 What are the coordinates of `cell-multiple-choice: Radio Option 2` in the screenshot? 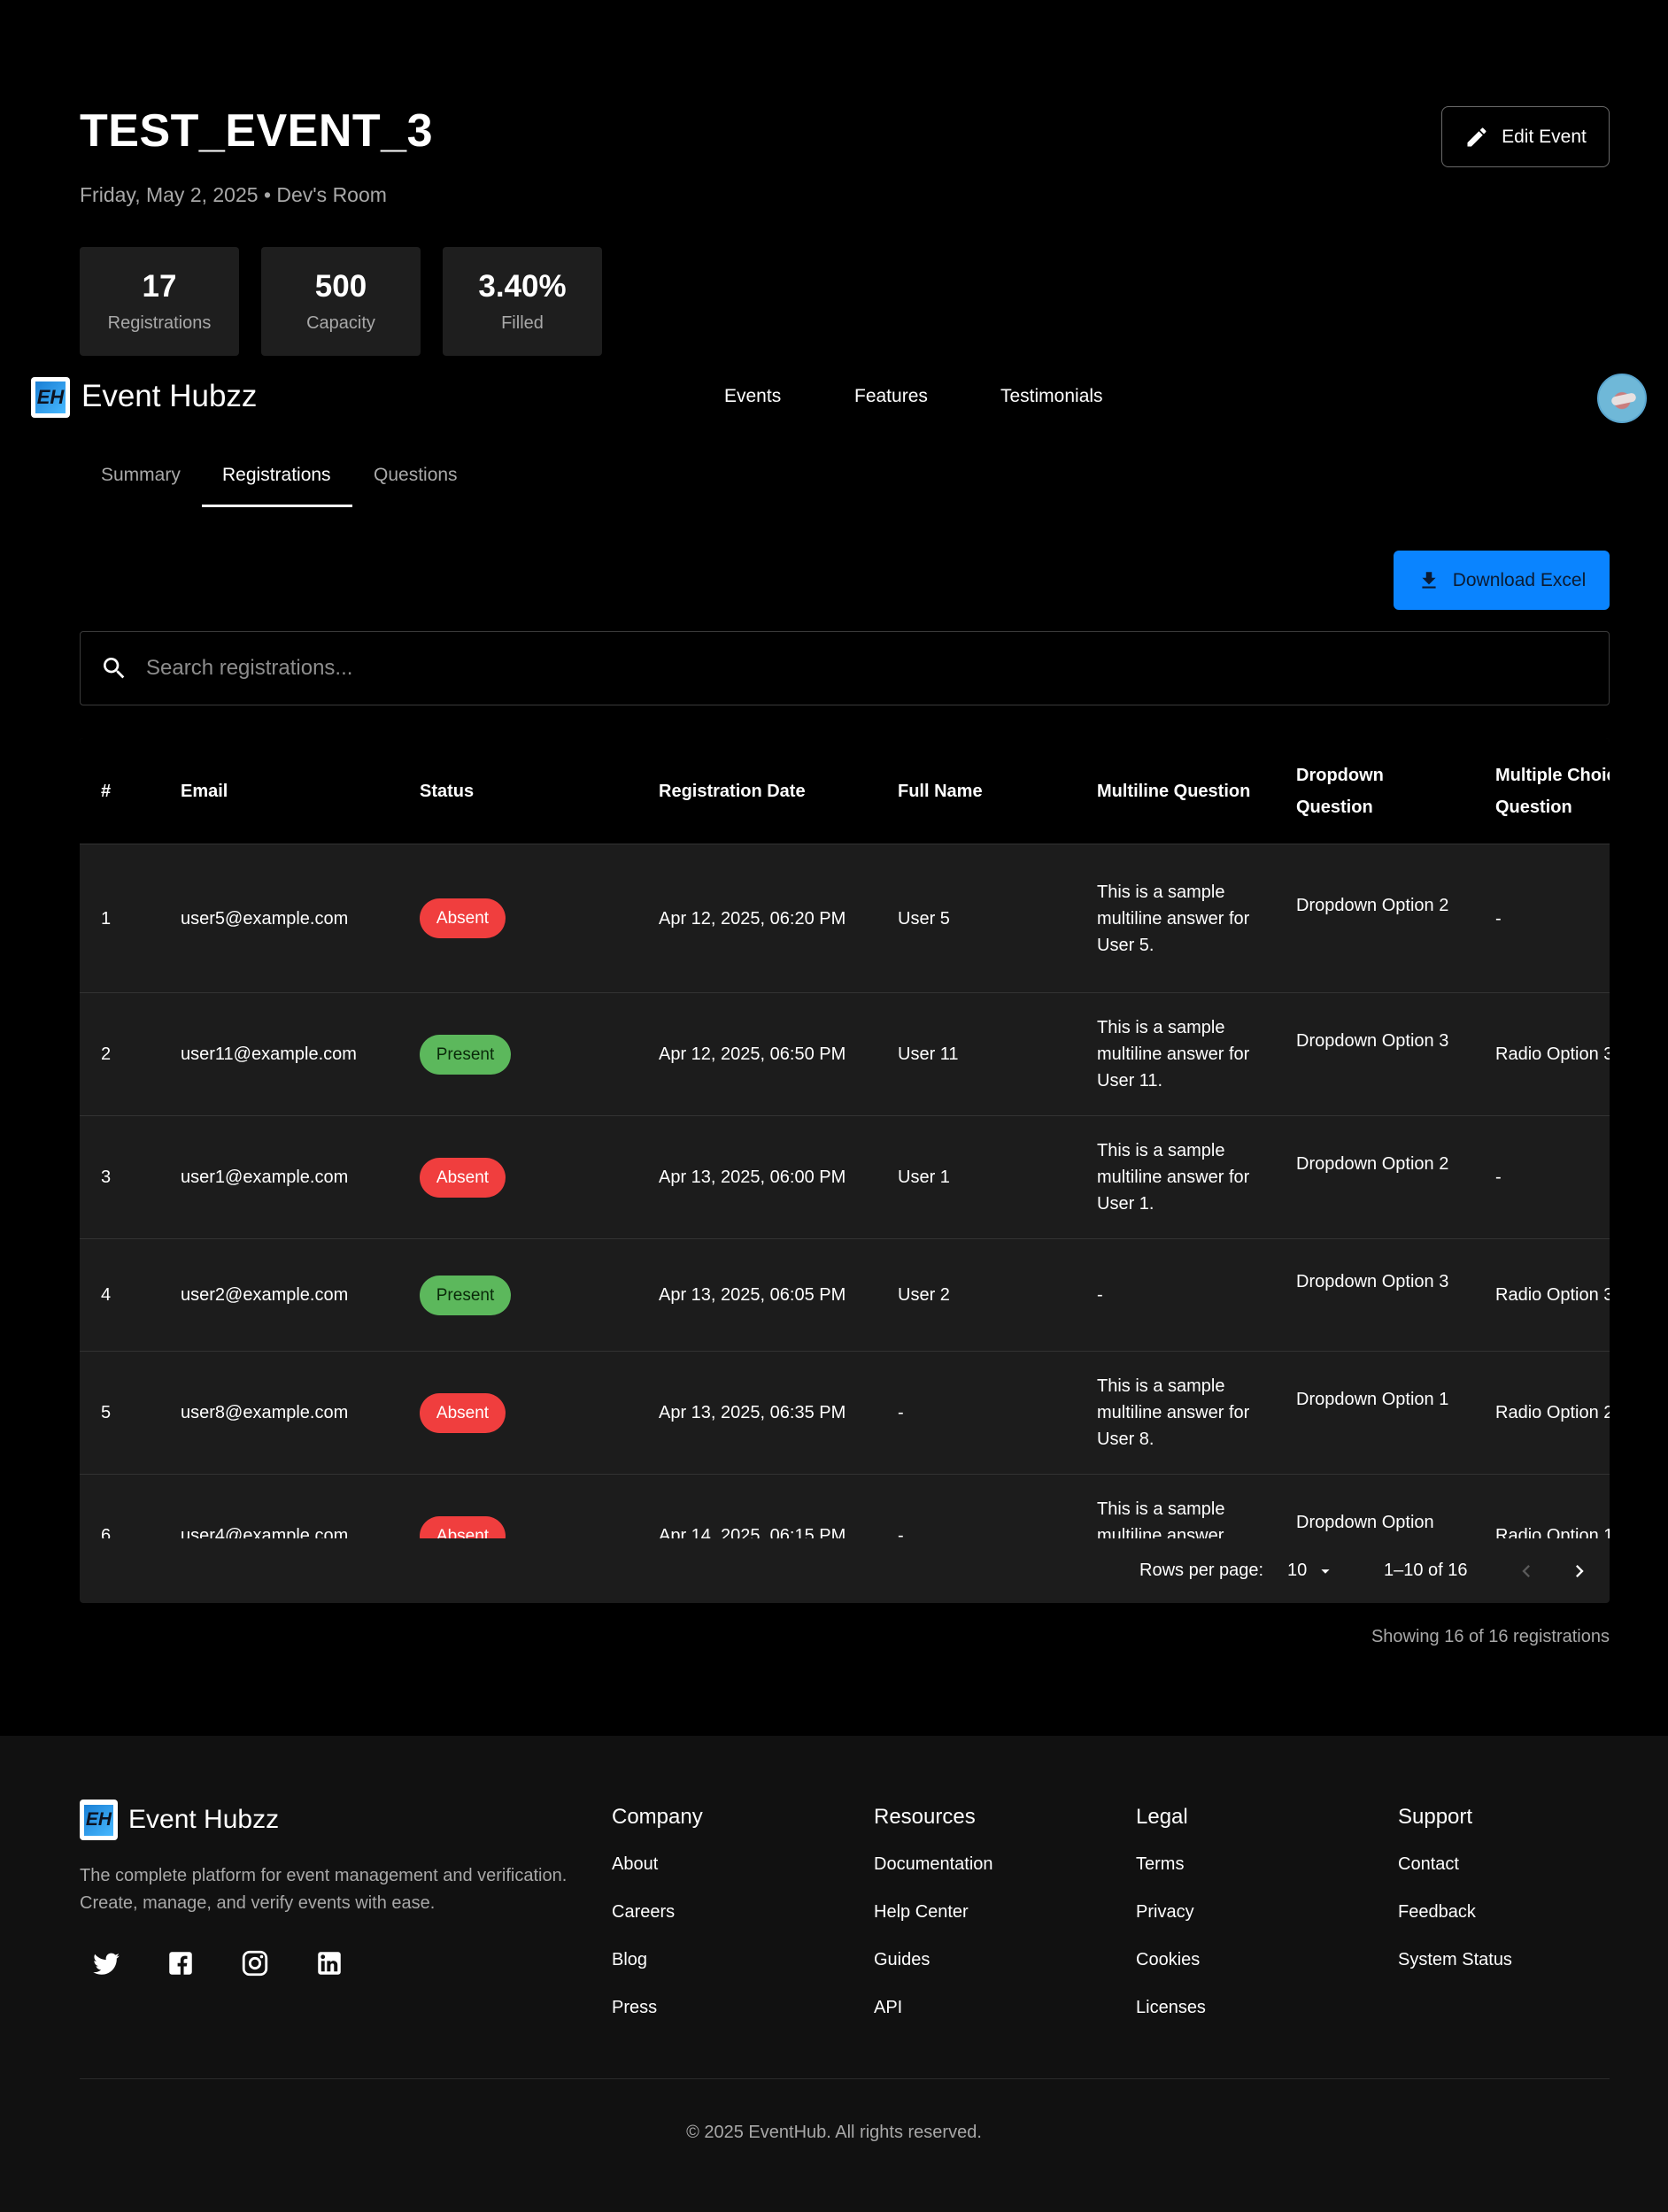 It's located at (1553, 1412).